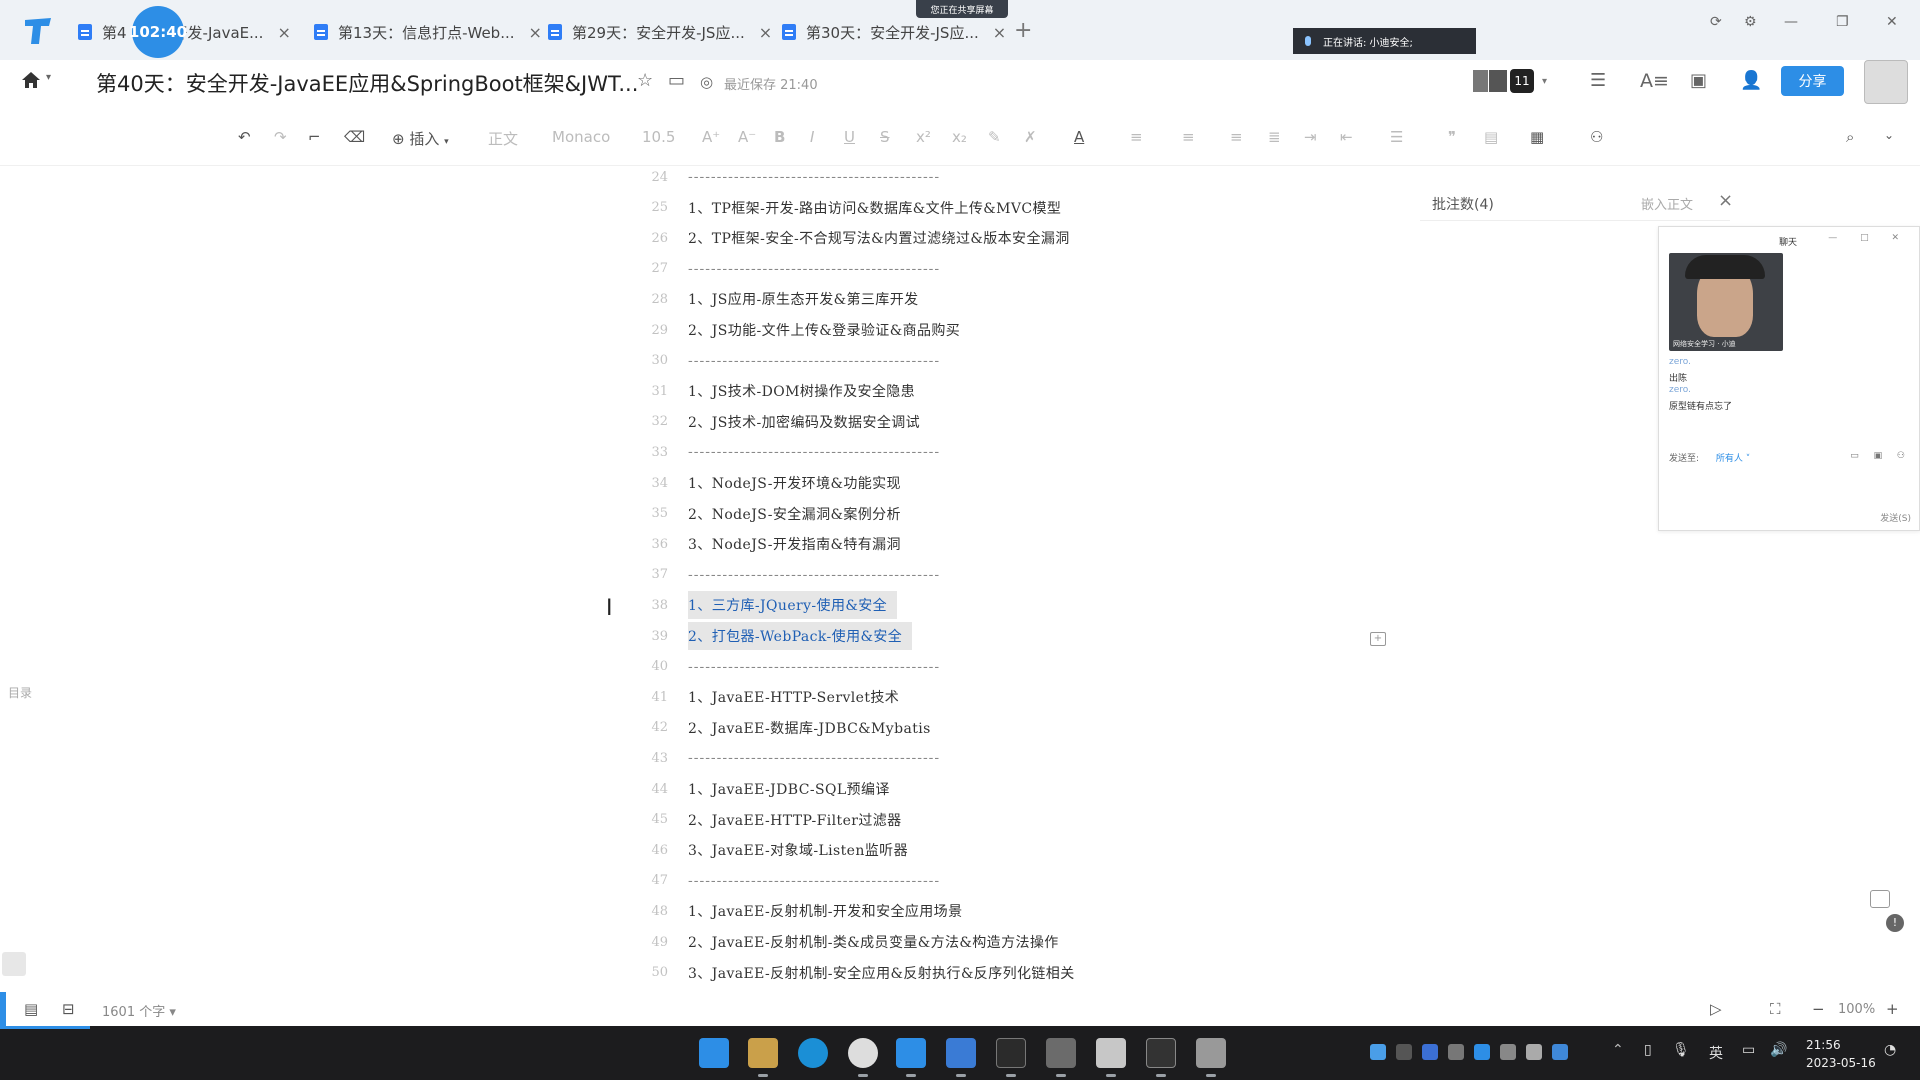 This screenshot has height=1080, width=1920. What do you see at coordinates (794, 514) in the screenshot?
I see `line-text: 2、NodeJS-安全漏洞&案例分析` at bounding box center [794, 514].